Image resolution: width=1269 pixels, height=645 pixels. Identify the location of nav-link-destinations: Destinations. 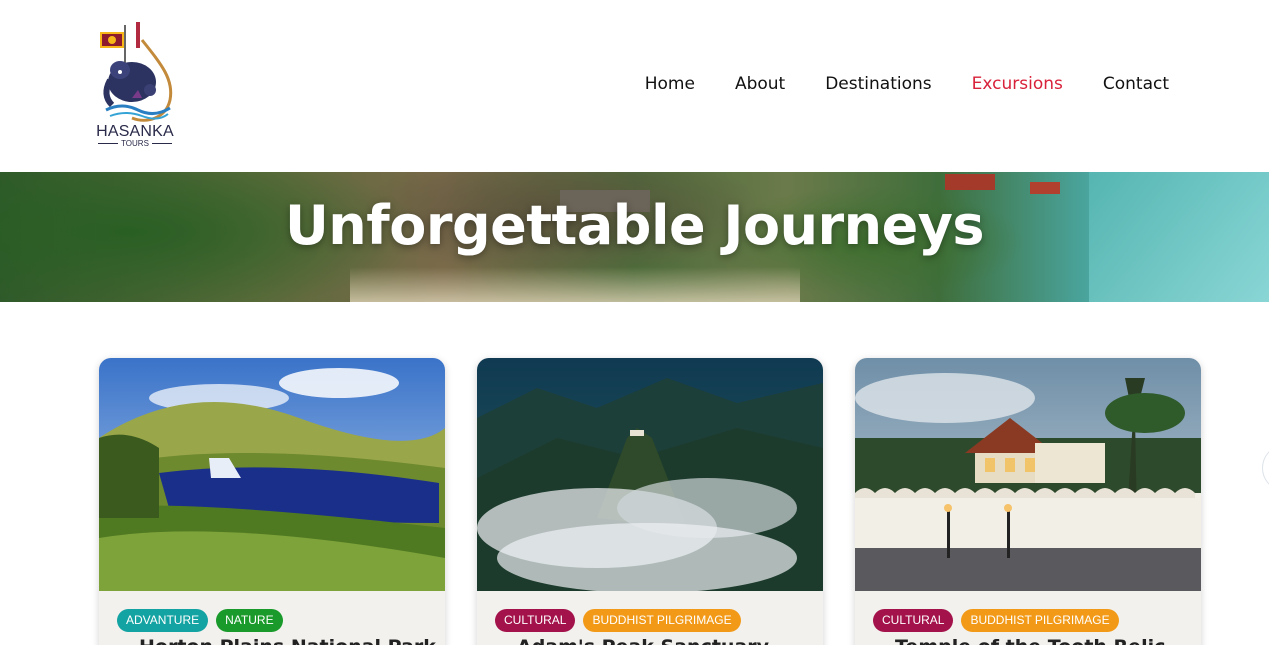
(878, 84).